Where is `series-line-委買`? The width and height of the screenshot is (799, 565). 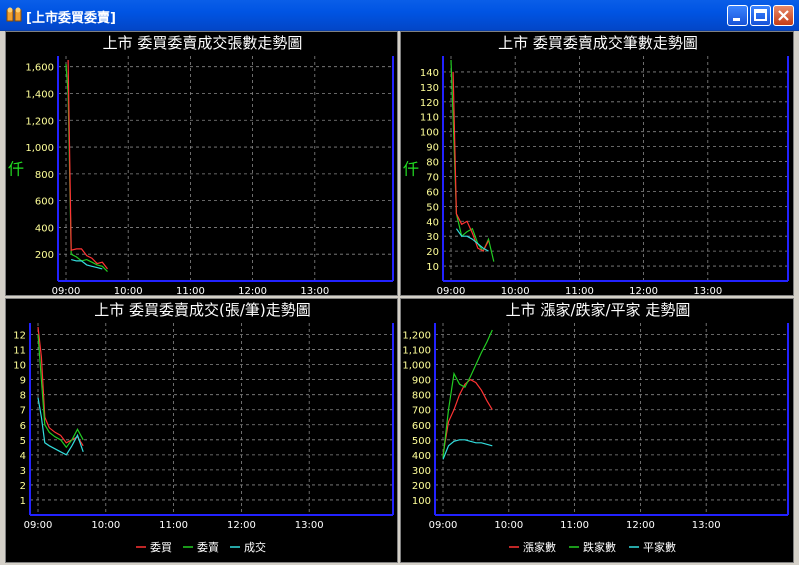
series-line-委買 is located at coordinates (60, 386).